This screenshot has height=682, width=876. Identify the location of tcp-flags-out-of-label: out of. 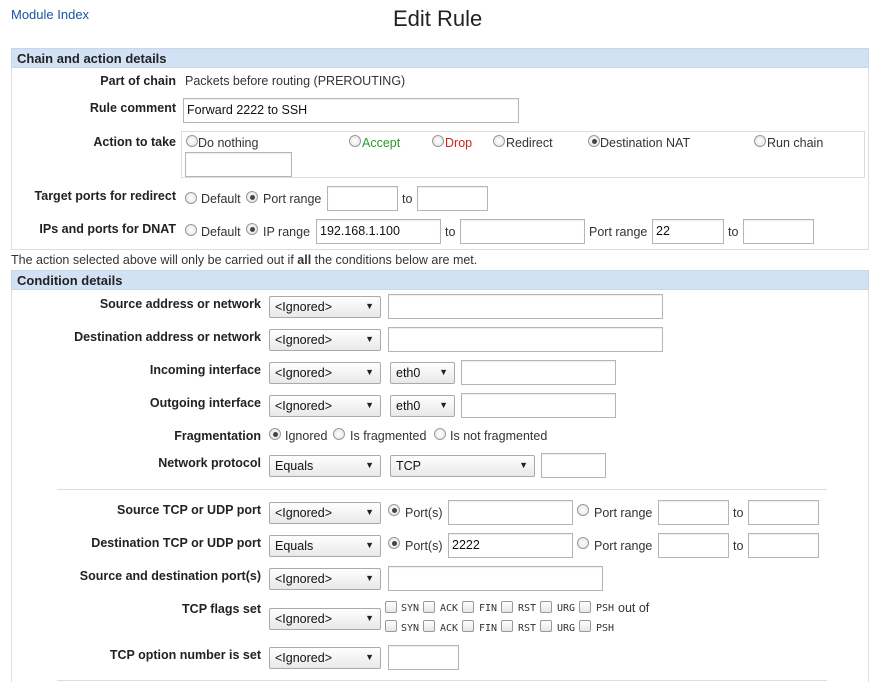
(634, 608).